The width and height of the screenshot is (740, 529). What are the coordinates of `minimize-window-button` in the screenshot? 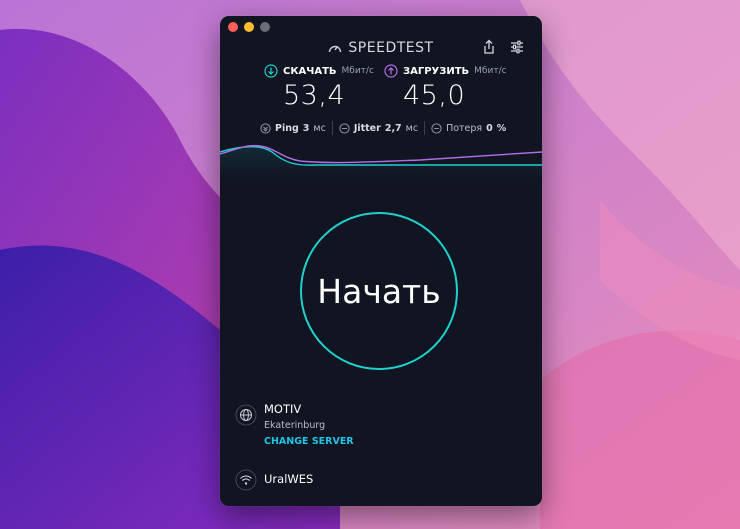 It's located at (249, 27).